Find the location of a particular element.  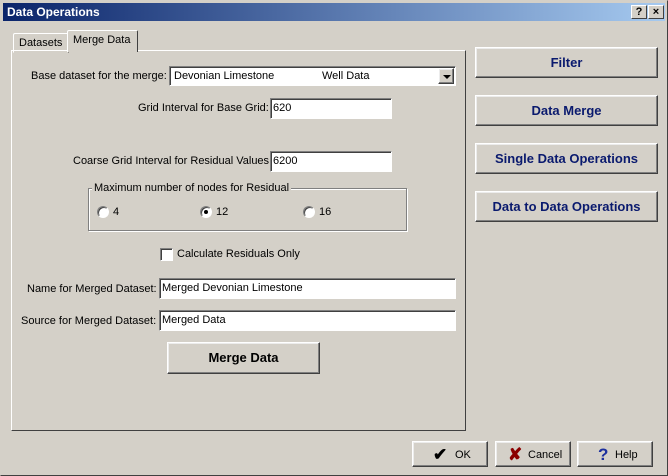

merged-source-input: Merged Data is located at coordinates (307, 320).